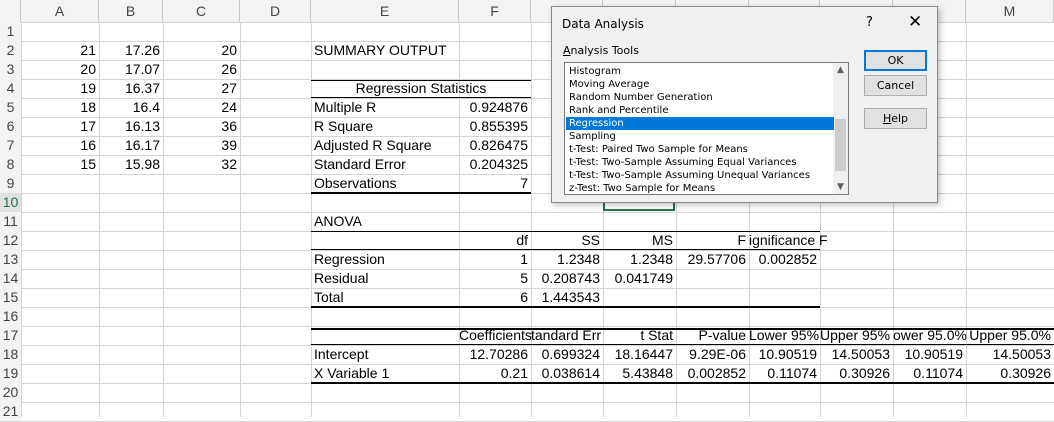 The height and width of the screenshot is (422, 1054). Describe the element at coordinates (700, 71) in the screenshot. I see `tool-item-histogram: Histogram` at that location.